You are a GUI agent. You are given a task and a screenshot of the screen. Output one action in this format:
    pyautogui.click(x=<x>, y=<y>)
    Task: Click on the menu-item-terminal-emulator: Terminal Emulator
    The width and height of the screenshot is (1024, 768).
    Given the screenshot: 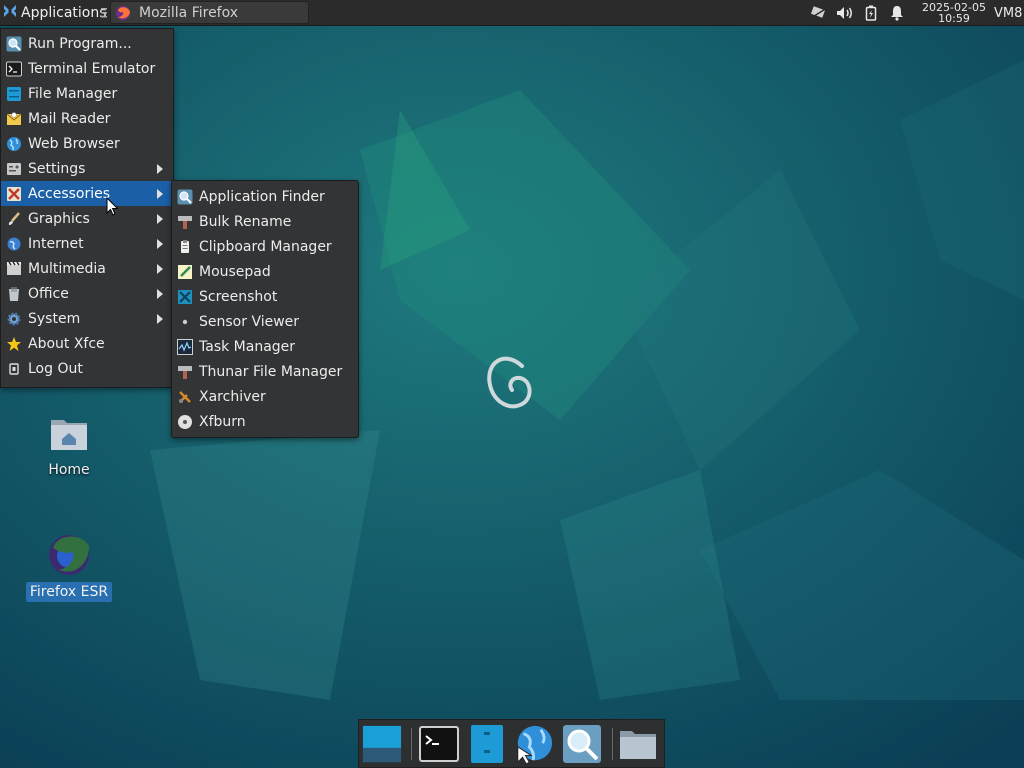 What is the action you would take?
    pyautogui.click(x=87, y=68)
    